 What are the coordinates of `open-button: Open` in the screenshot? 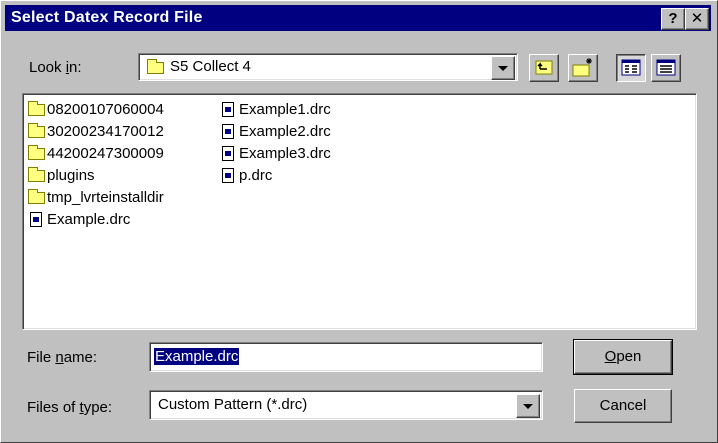 It's located at (623, 357).